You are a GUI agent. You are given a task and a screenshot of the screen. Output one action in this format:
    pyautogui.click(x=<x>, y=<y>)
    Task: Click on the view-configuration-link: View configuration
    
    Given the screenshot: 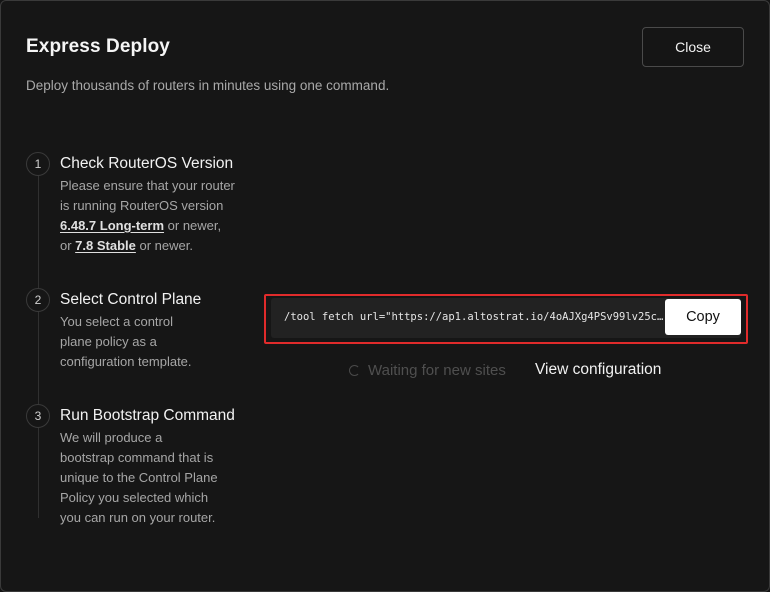 What is the action you would take?
    pyautogui.click(x=598, y=370)
    